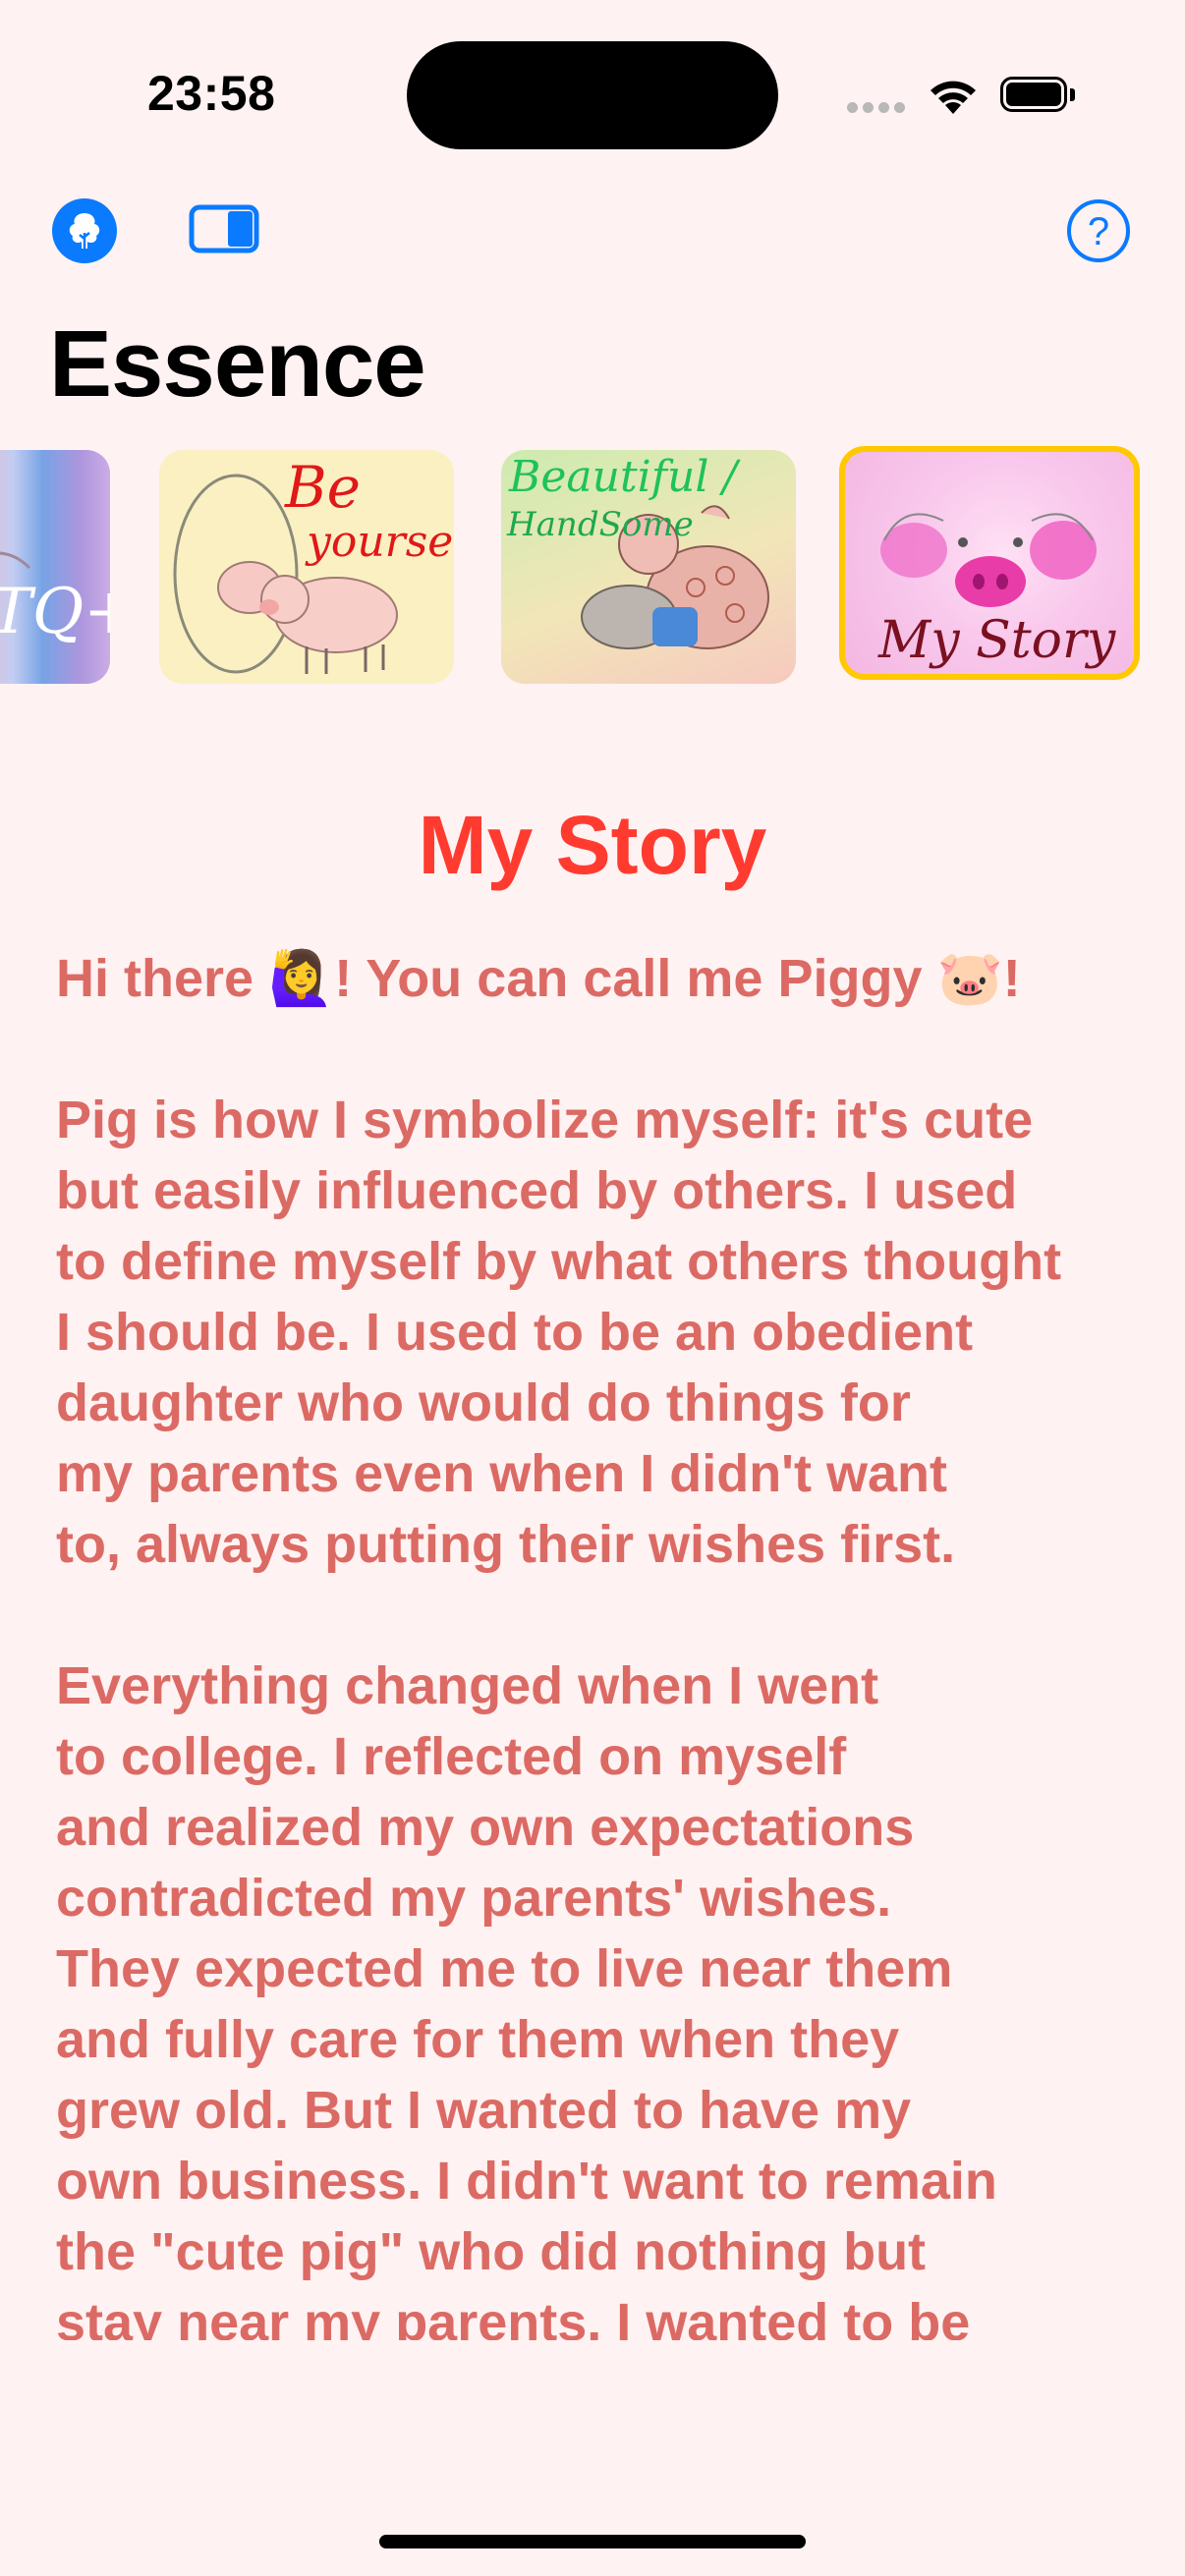  What do you see at coordinates (225, 228) in the screenshot?
I see `sidebar-toggle-icon` at bounding box center [225, 228].